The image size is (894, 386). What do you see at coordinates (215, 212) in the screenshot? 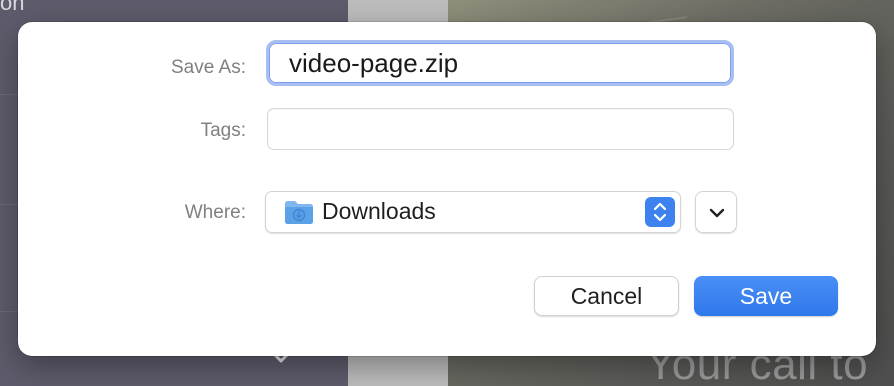
I see `where-label: Where:` at bounding box center [215, 212].